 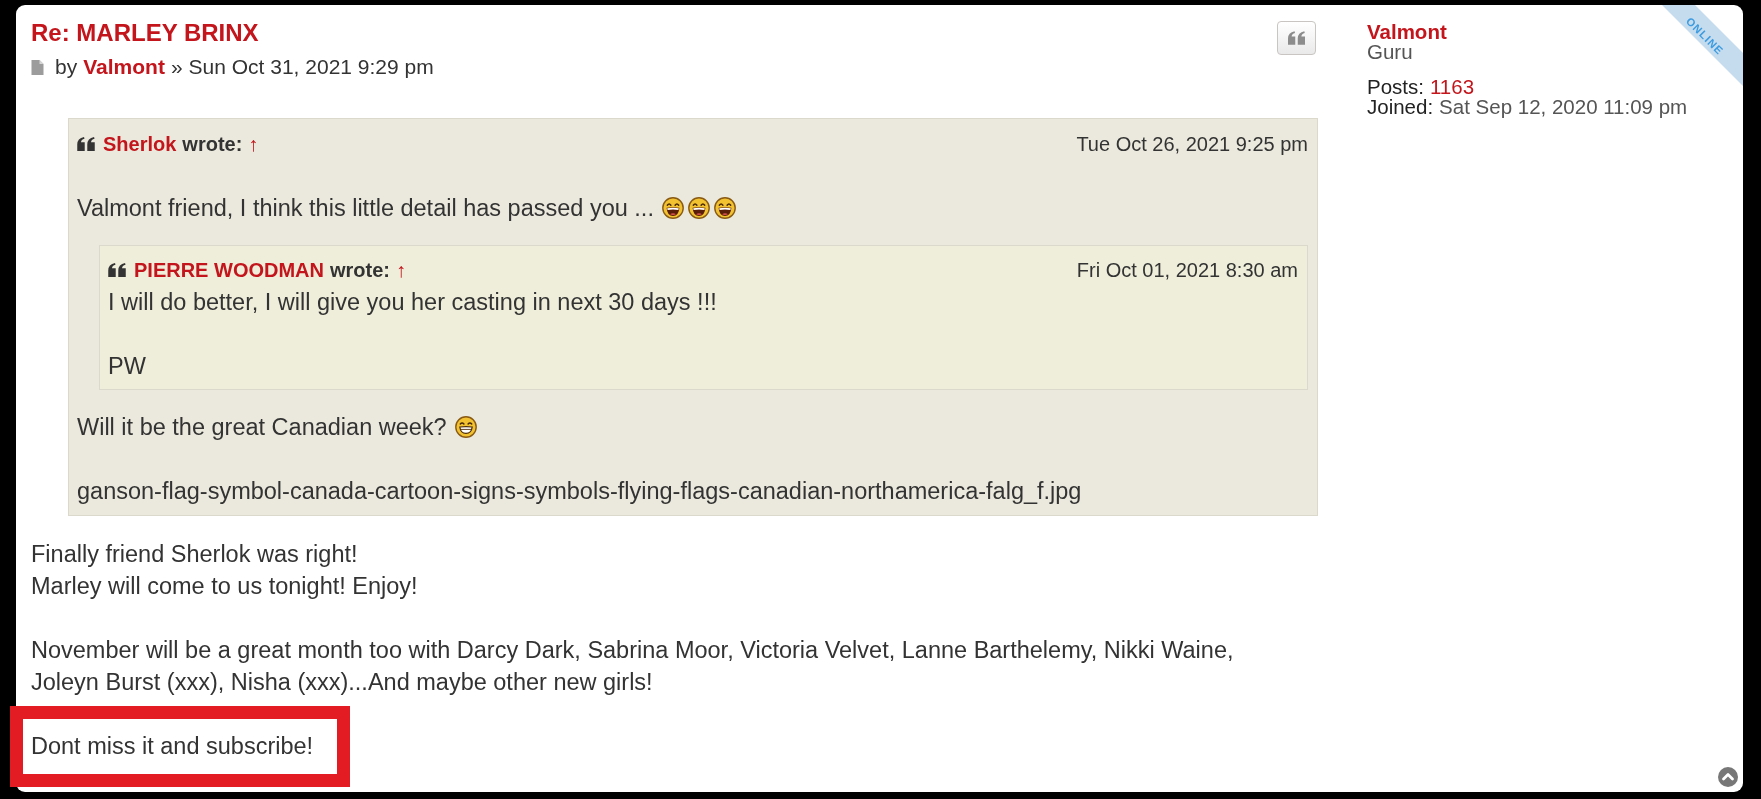 What do you see at coordinates (262, 427) in the screenshot?
I see `quote-text: Will it be the great Canadian week?` at bounding box center [262, 427].